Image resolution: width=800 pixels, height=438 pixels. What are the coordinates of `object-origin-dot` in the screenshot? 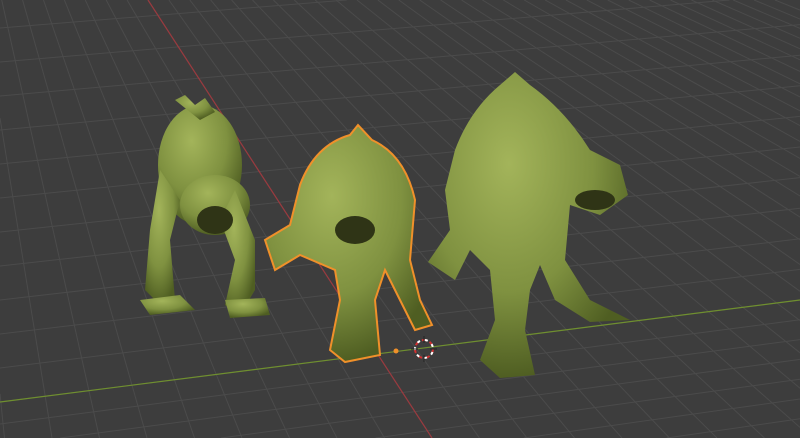 It's located at (396, 351).